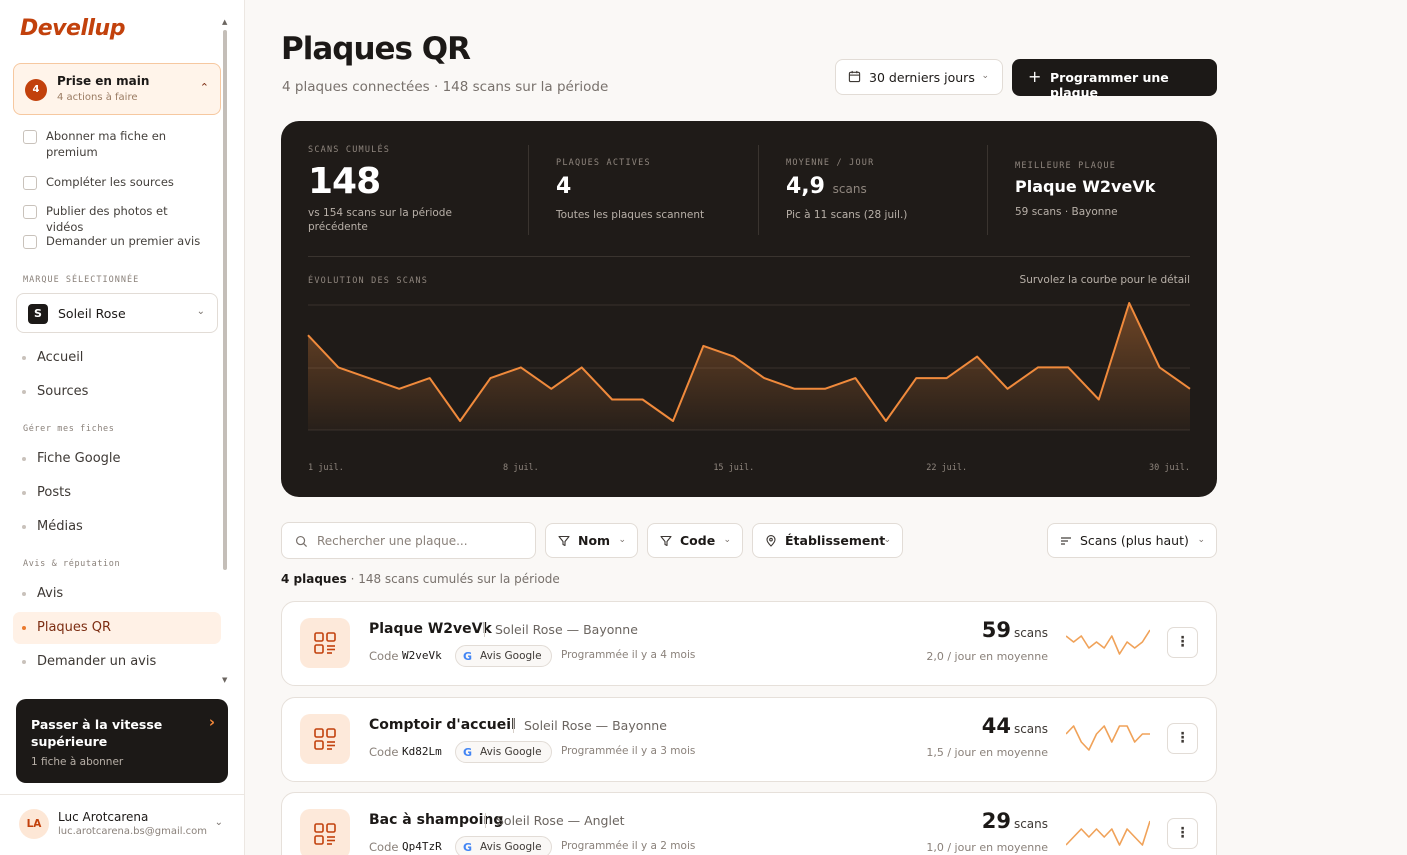 Image resolution: width=1407 pixels, height=855 pixels. What do you see at coordinates (827, 540) in the screenshot?
I see `filter-place-button: Établissement ⌄` at bounding box center [827, 540].